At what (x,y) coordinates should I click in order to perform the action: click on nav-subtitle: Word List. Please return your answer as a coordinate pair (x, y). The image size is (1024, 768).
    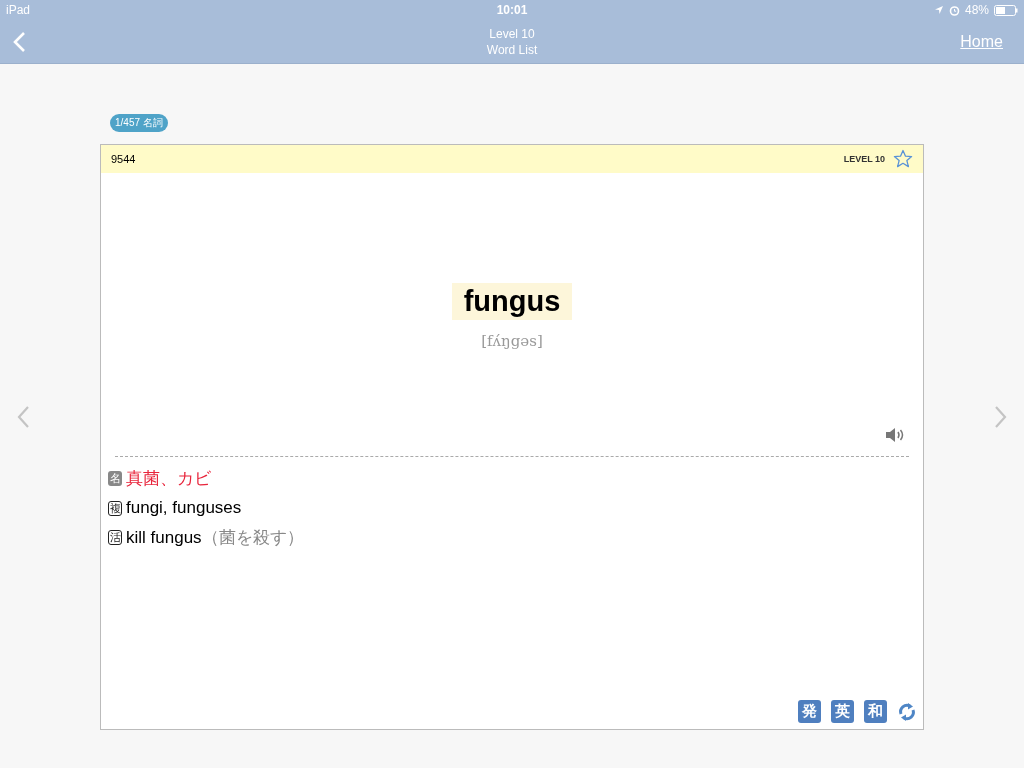
    Looking at the image, I should click on (512, 49).